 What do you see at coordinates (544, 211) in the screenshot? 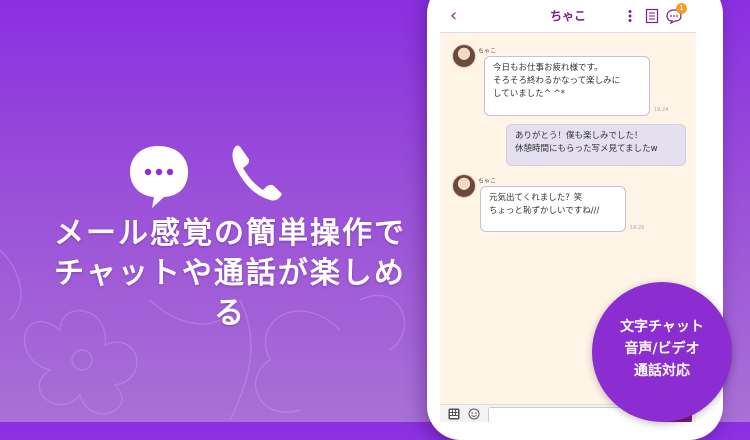
I see `message-line: ちょっと恥ずかしいですね///` at bounding box center [544, 211].